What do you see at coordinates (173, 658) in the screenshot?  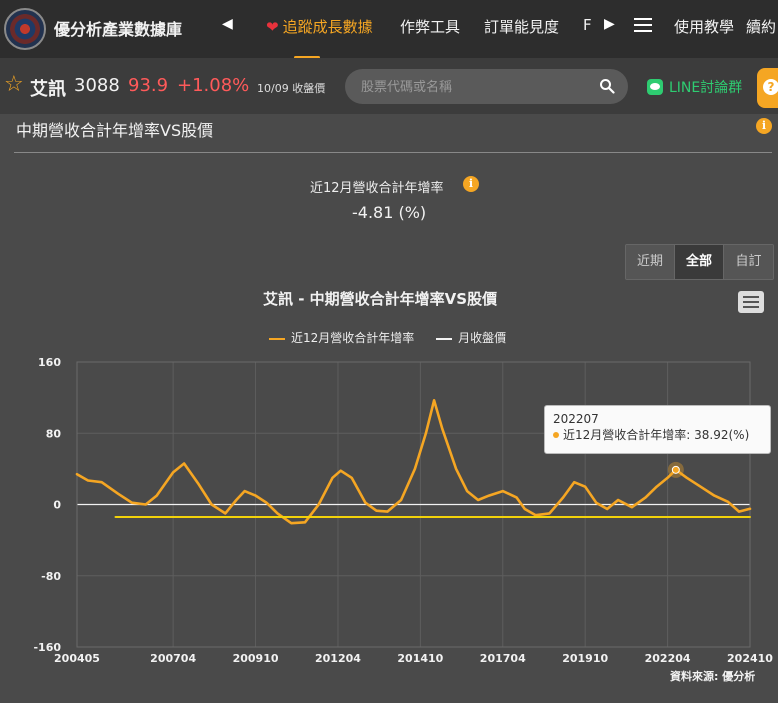 I see `x-tick-label: 200704` at bounding box center [173, 658].